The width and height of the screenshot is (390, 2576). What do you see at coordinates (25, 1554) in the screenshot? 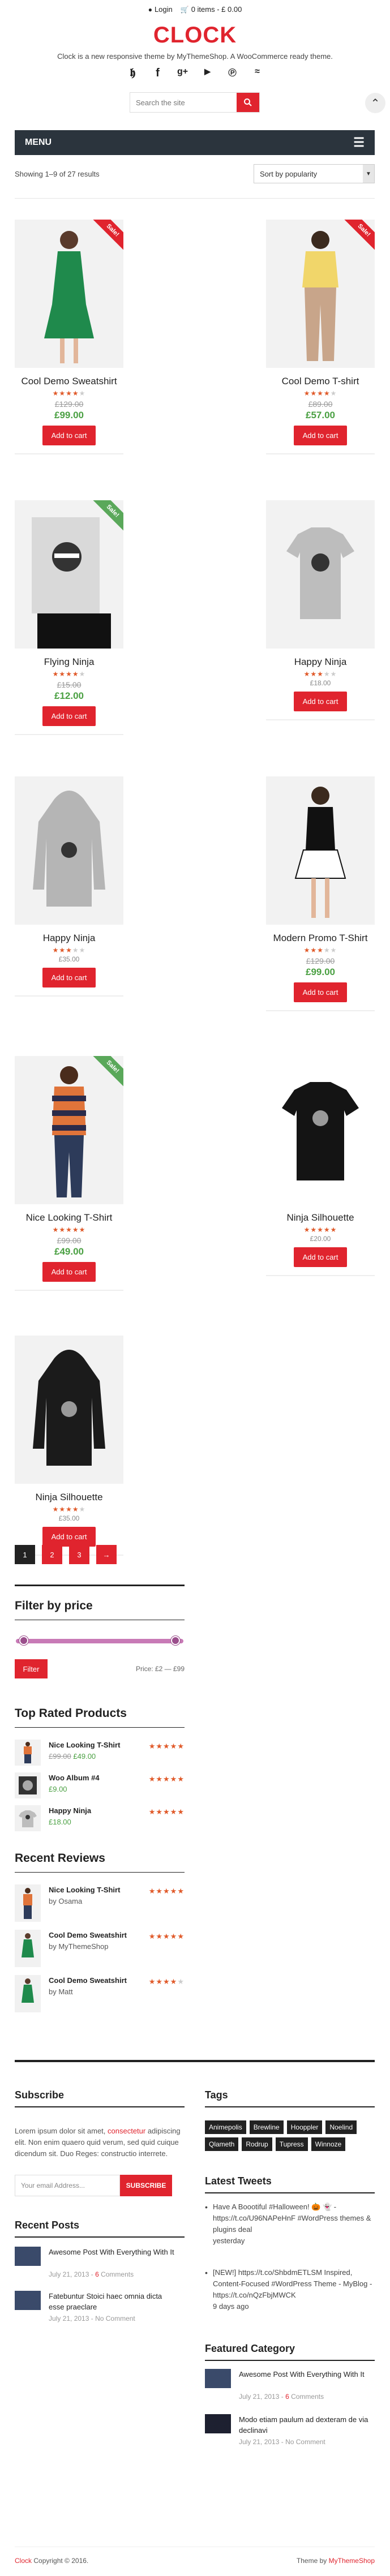
I see `page-1: 1` at bounding box center [25, 1554].